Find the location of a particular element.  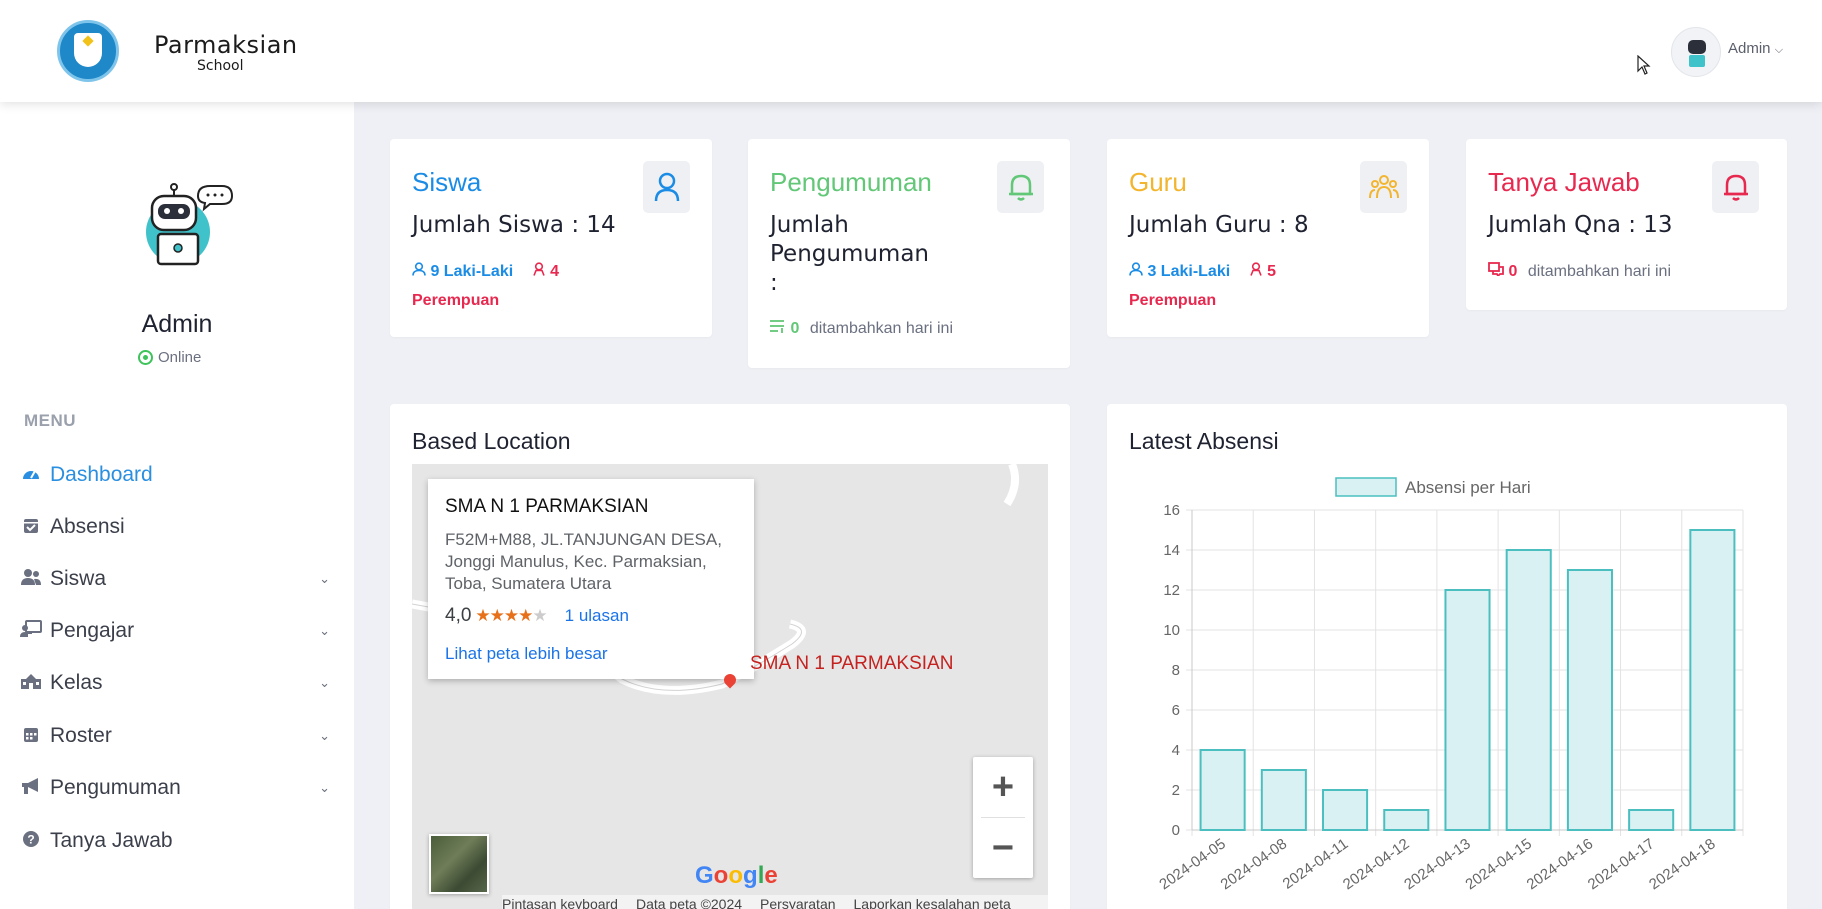

x-tick-label: 2024-04-15 is located at coordinates (1498, 864).